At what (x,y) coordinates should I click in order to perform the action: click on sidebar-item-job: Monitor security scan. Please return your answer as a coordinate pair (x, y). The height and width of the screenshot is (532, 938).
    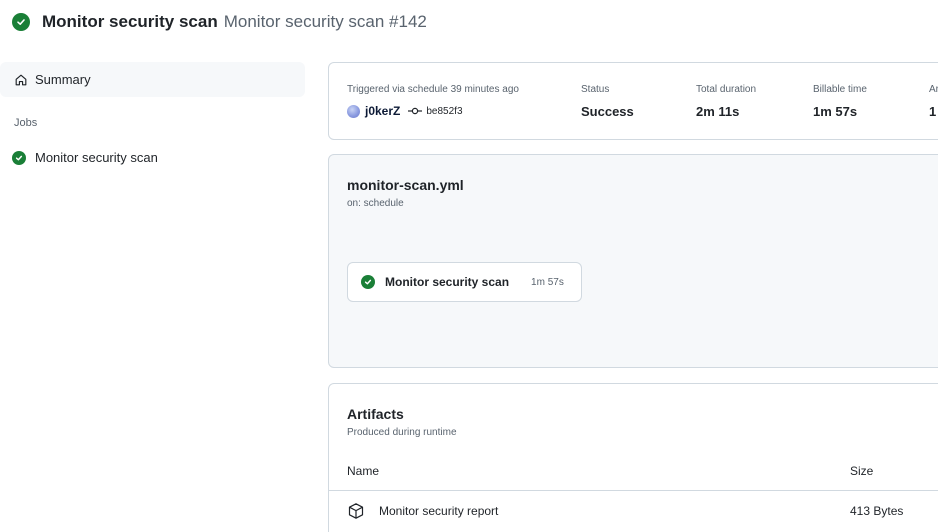
    Looking at the image, I should click on (85, 157).